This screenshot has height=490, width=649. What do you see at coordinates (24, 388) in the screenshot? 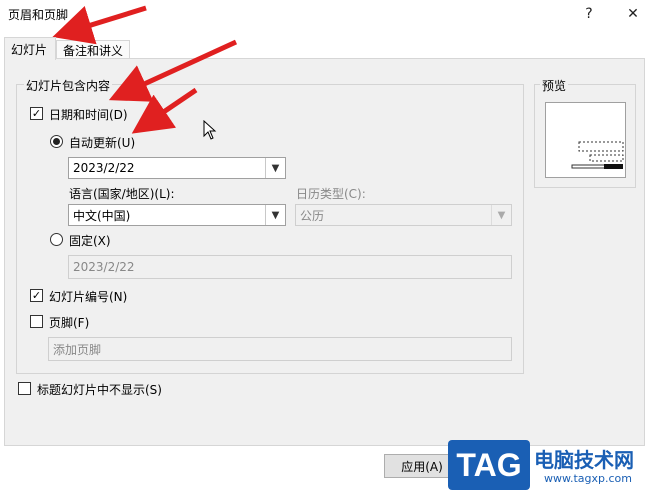
I see `hide-on-title-checkbox` at bounding box center [24, 388].